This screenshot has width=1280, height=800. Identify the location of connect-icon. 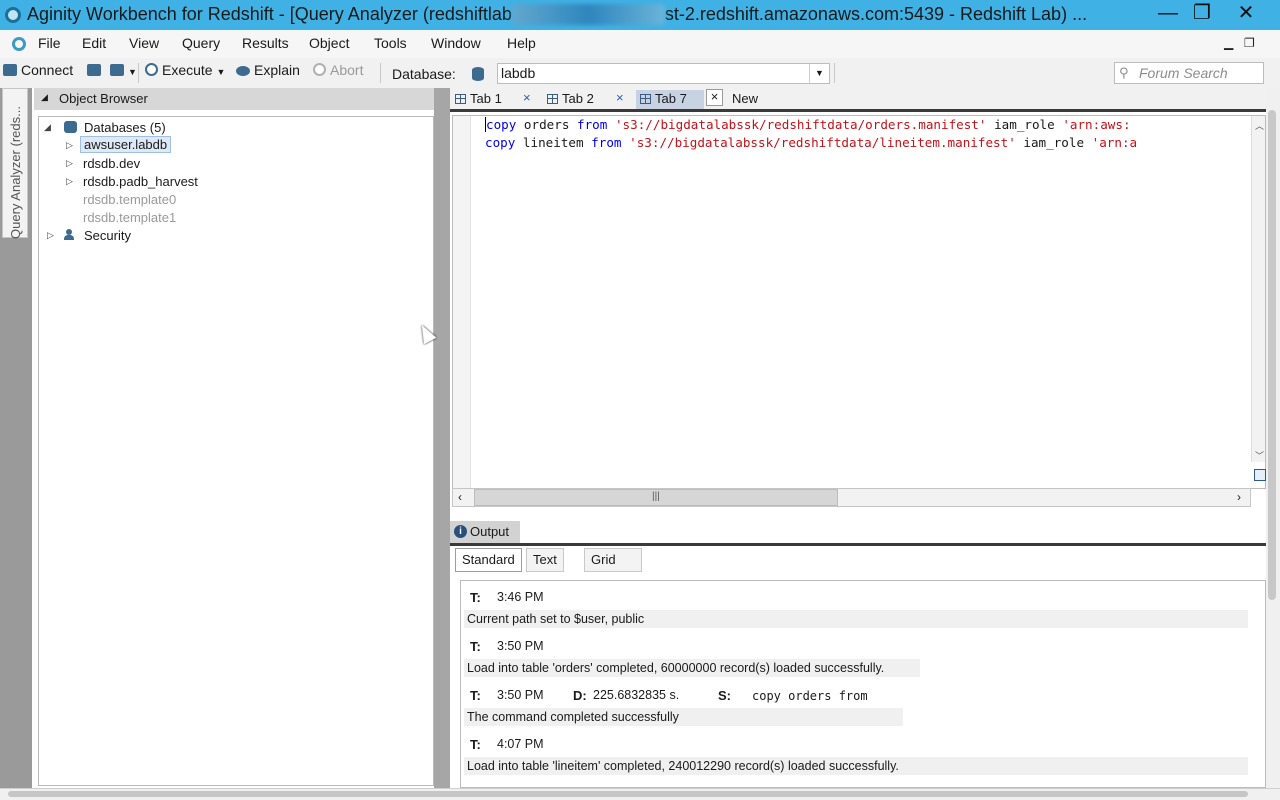
(10, 70).